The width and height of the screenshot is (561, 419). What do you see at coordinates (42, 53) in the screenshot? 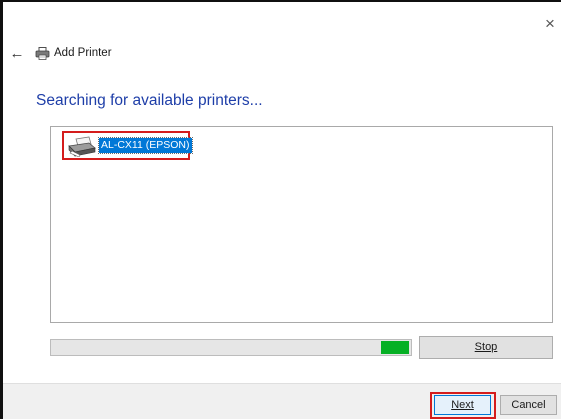
I see `printer-icon` at bounding box center [42, 53].